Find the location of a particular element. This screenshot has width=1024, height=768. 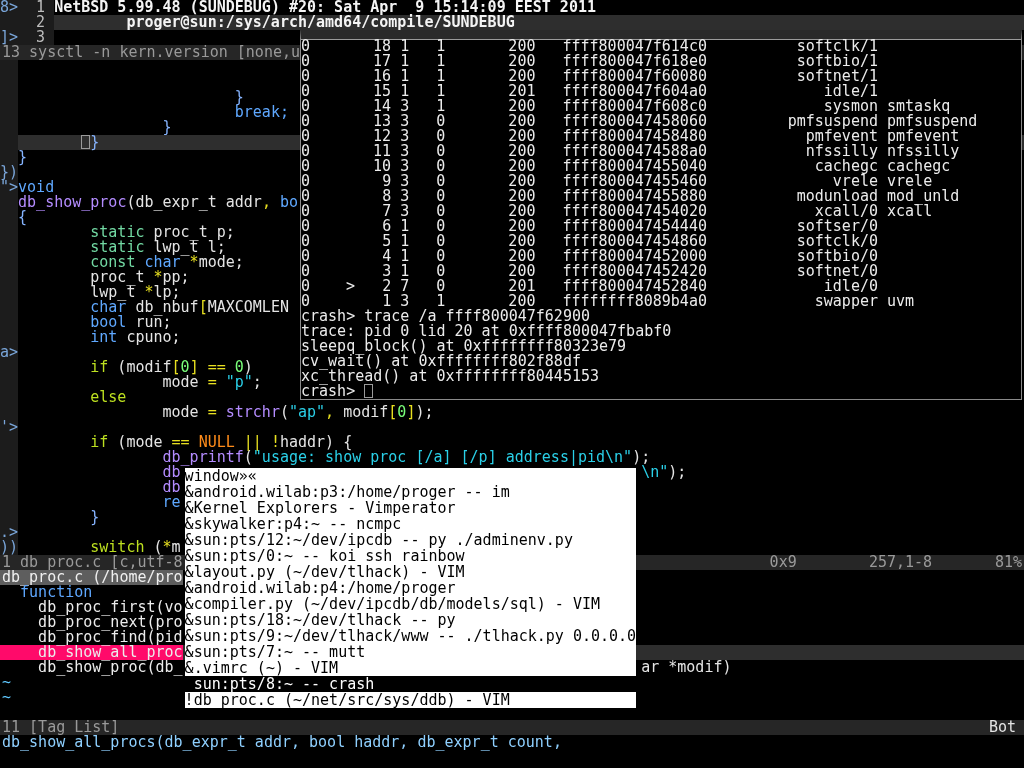

table-cell: ffff800047f608c0 is located at coordinates (634, 106).